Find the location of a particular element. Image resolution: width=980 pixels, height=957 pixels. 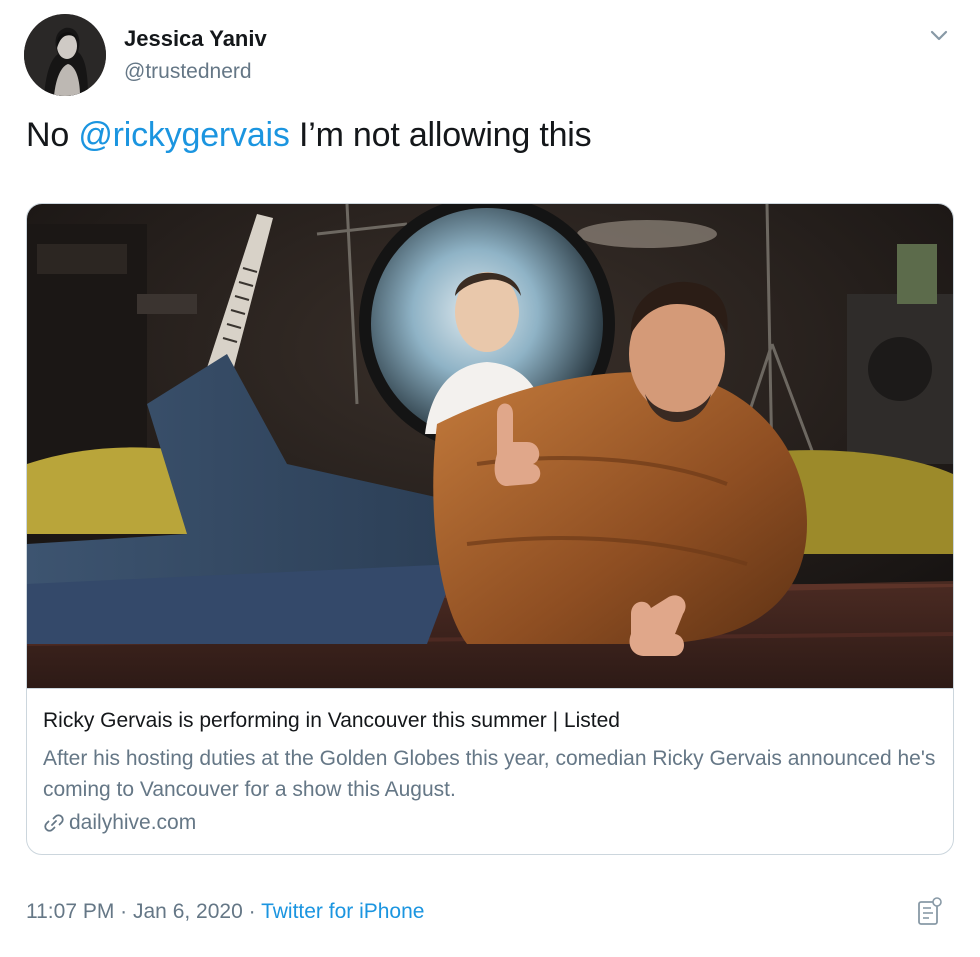

avatar-image is located at coordinates (65, 55).